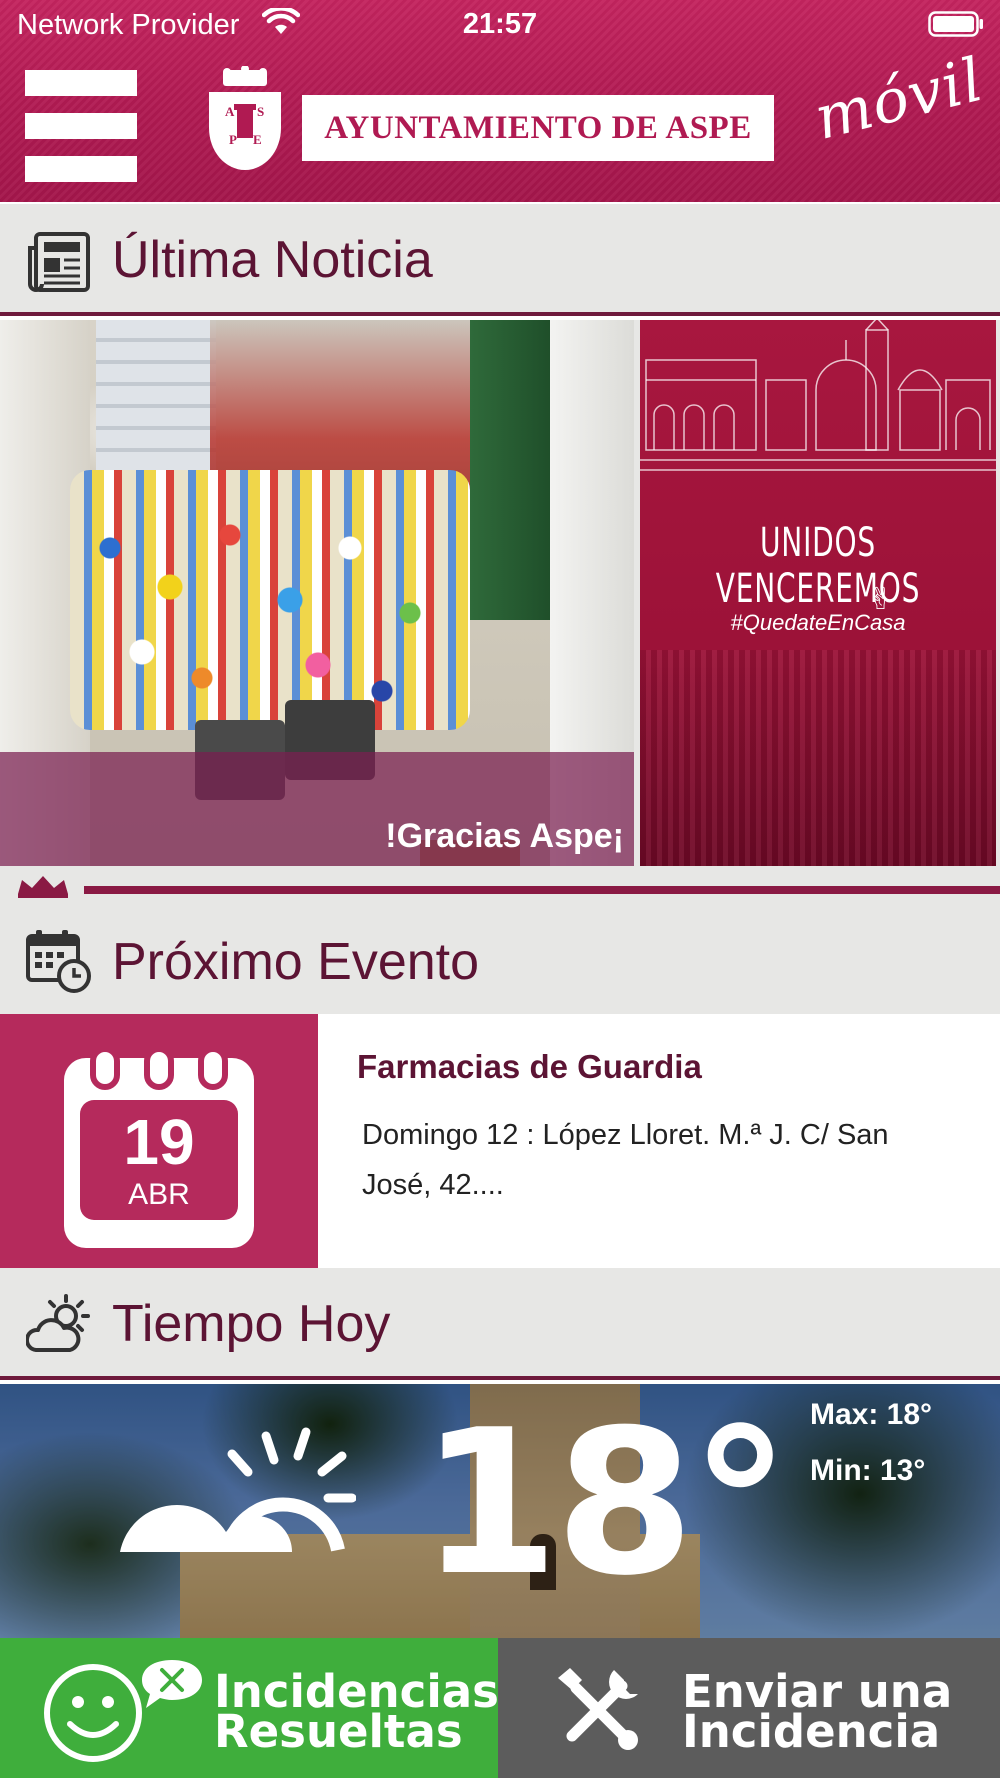  I want to click on news-section-header: Última Noticia, so click(500, 260).